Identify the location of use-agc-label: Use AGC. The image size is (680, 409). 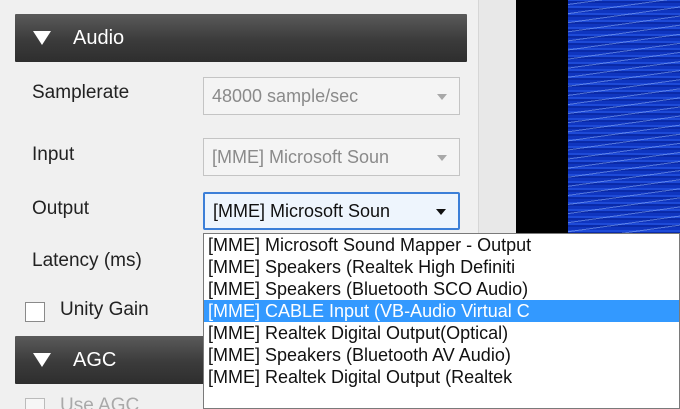
(100, 402).